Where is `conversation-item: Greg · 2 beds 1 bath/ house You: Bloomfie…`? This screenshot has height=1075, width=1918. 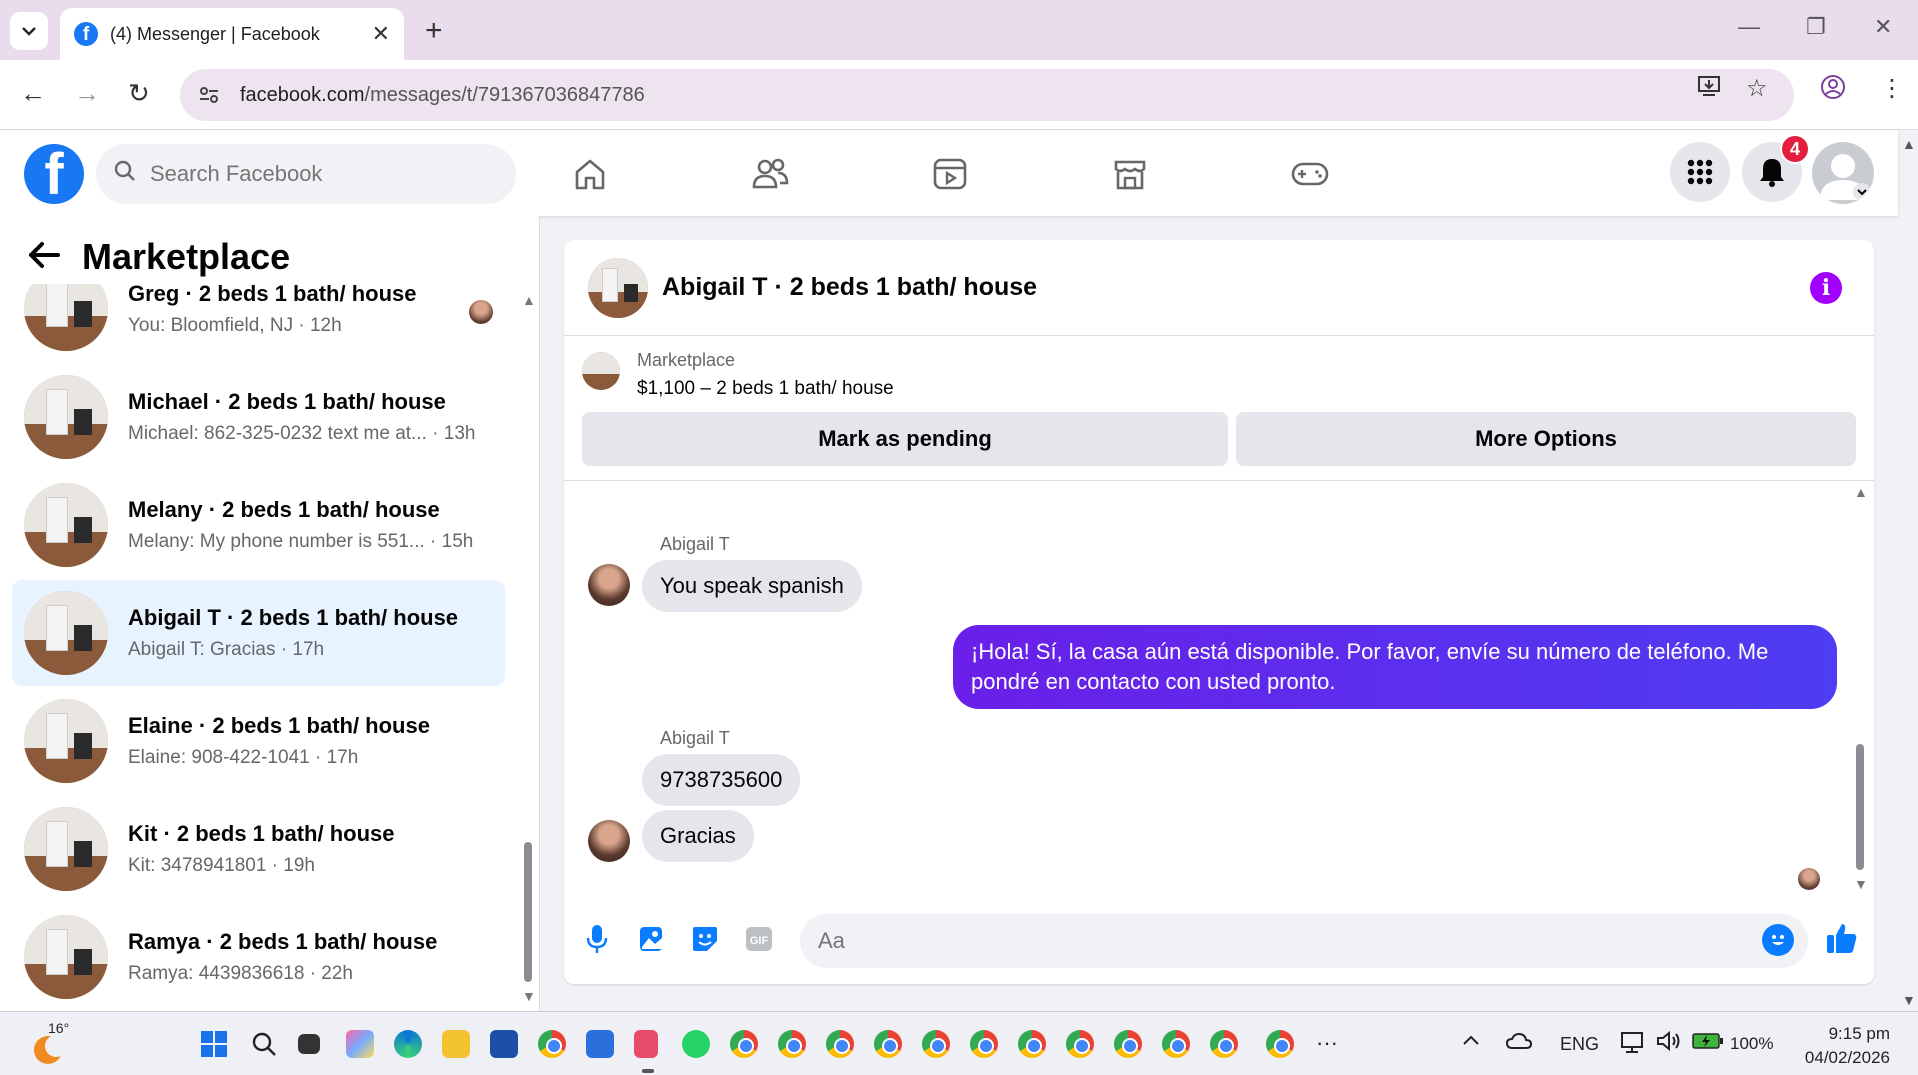
conversation-item: Greg · 2 beds 1 bath/ house You: Bloomfie… is located at coordinates (258, 323).